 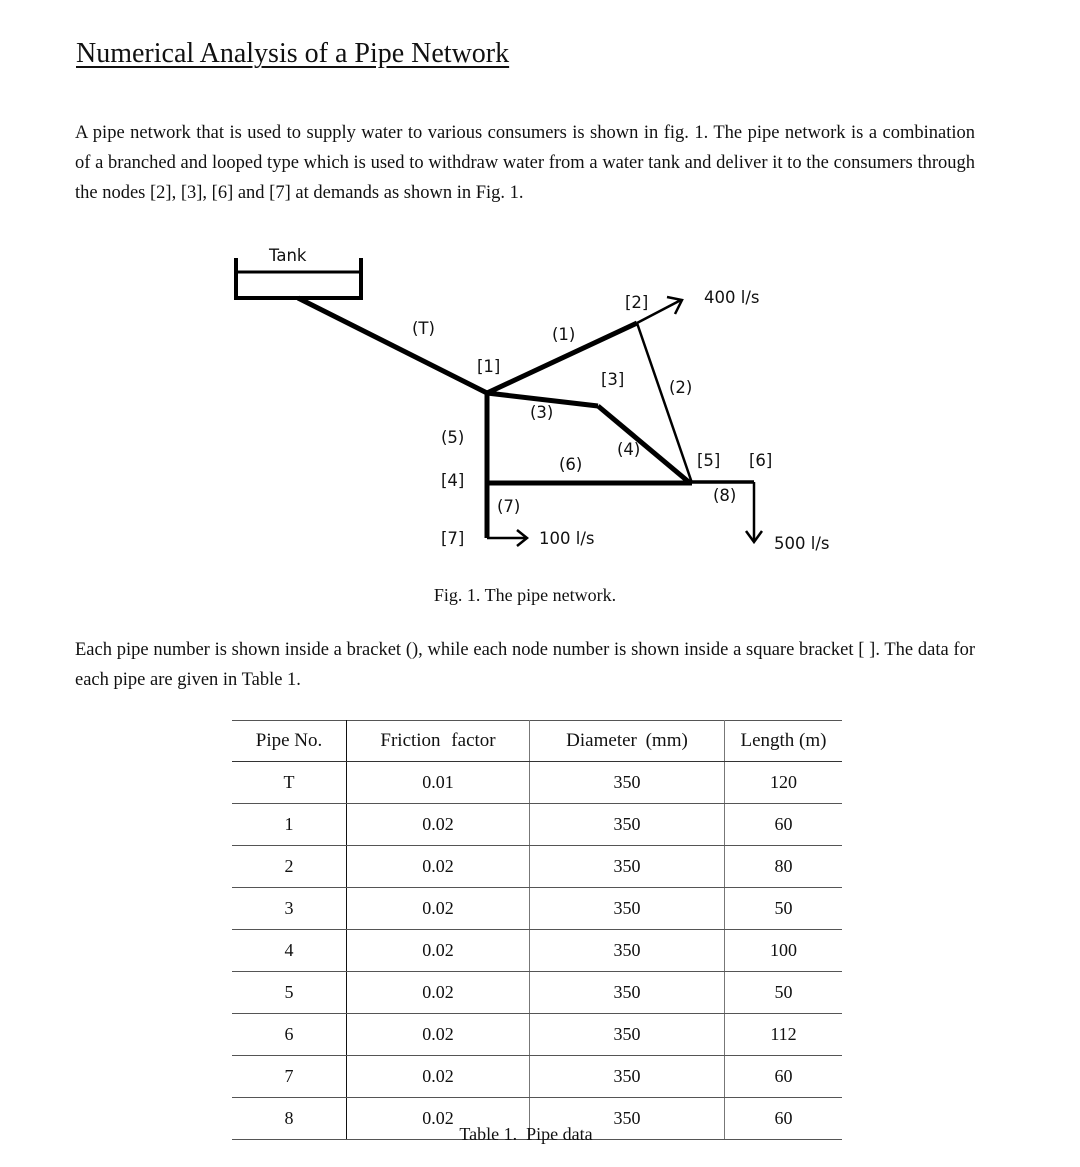 I want to click on node-label-2: [2], so click(x=637, y=302).